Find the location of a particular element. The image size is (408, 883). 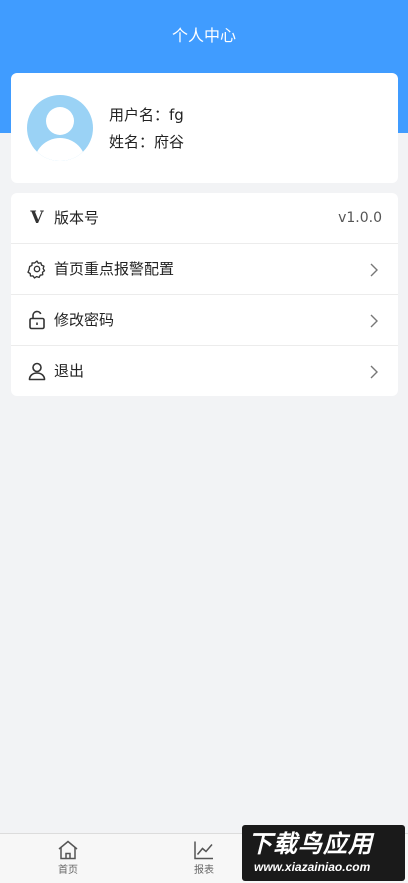

realname-text: 姓名：府谷 is located at coordinates (147, 142).